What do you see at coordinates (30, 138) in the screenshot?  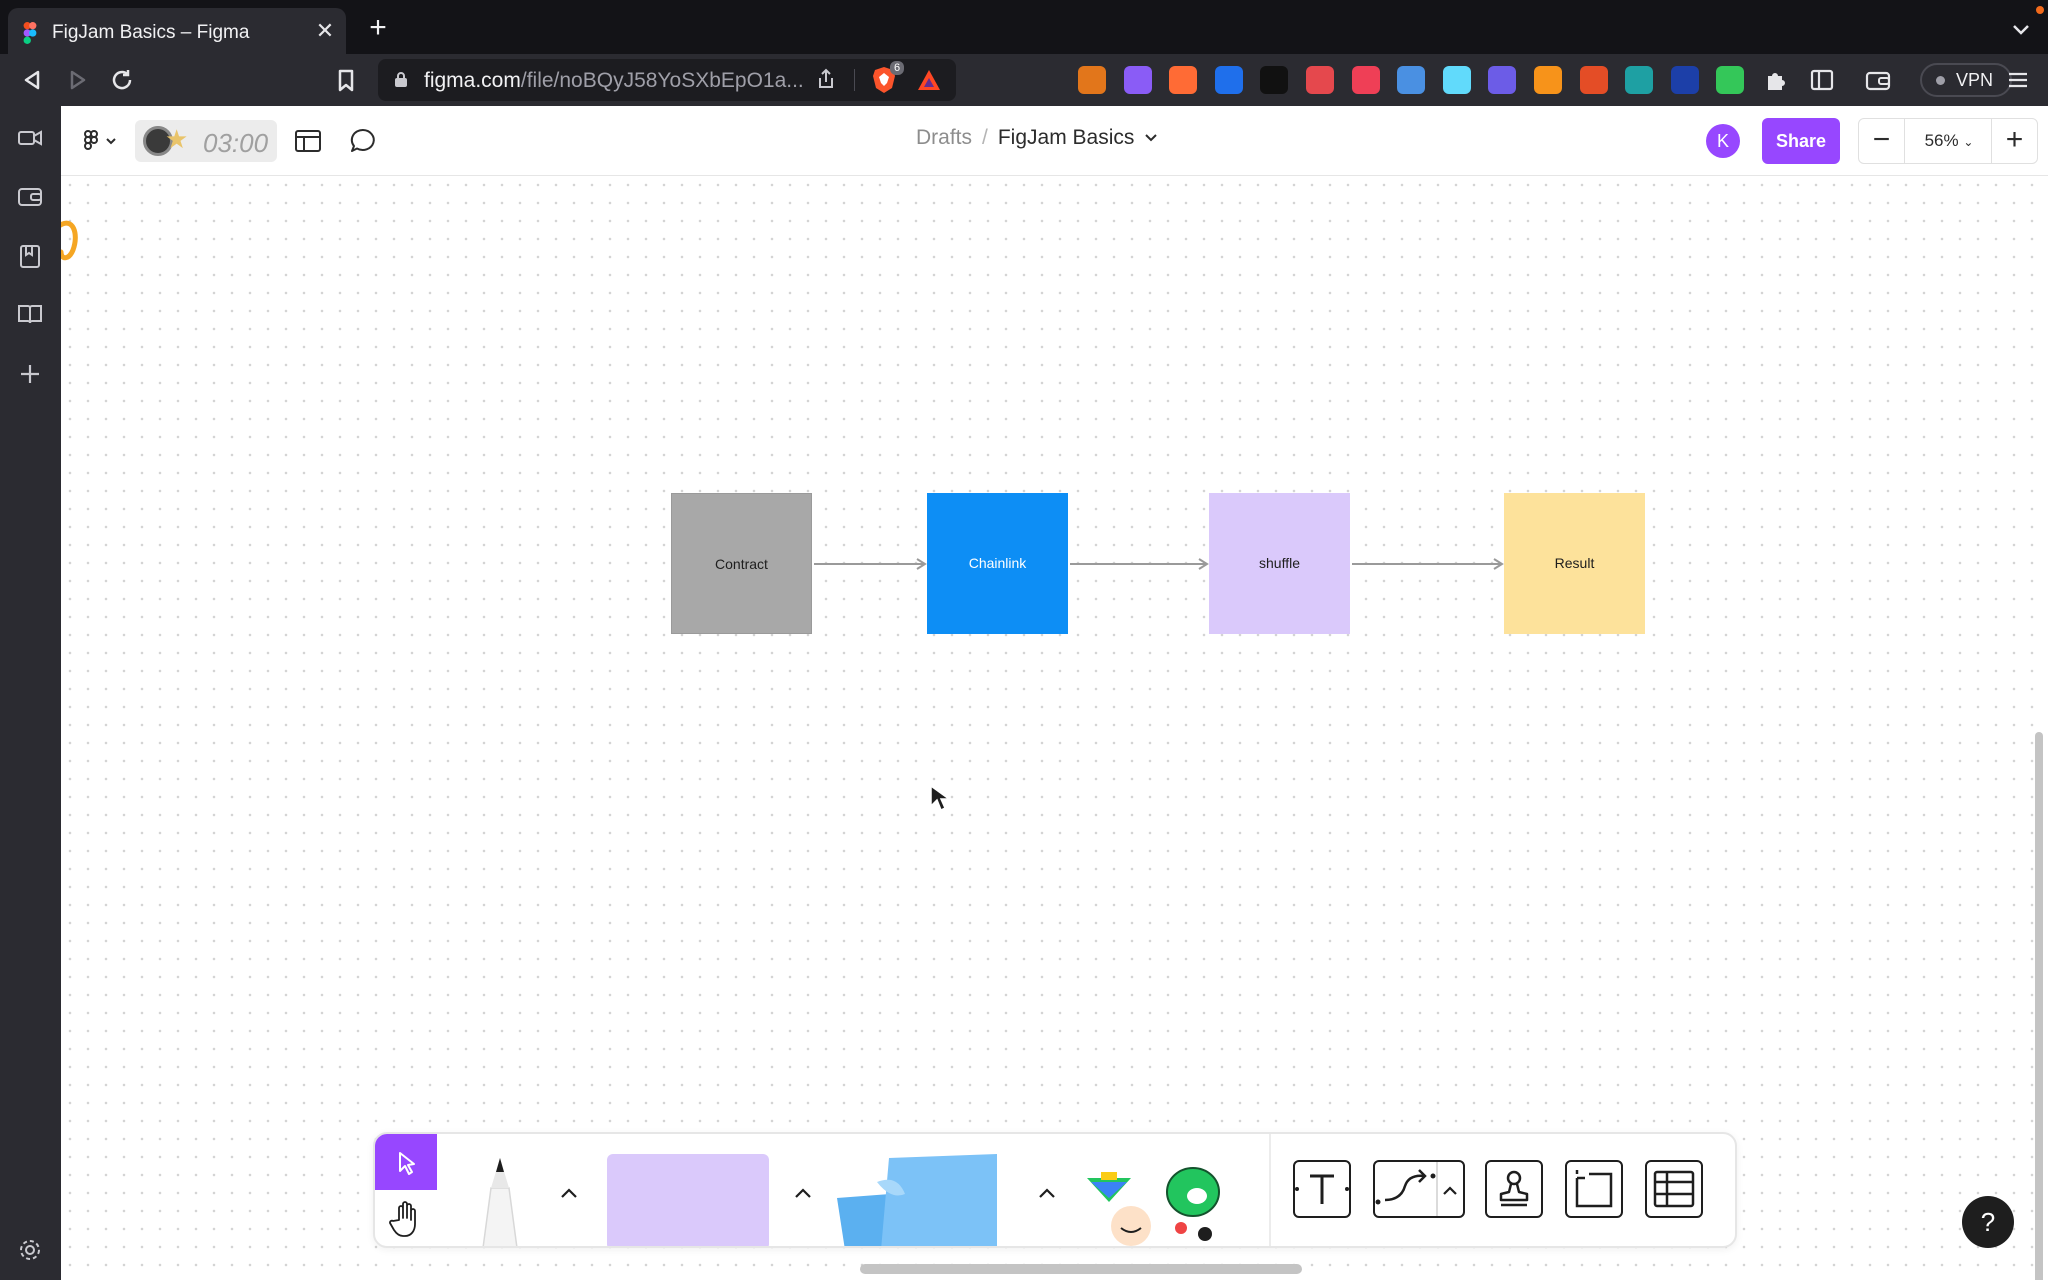 I see `video-icon` at bounding box center [30, 138].